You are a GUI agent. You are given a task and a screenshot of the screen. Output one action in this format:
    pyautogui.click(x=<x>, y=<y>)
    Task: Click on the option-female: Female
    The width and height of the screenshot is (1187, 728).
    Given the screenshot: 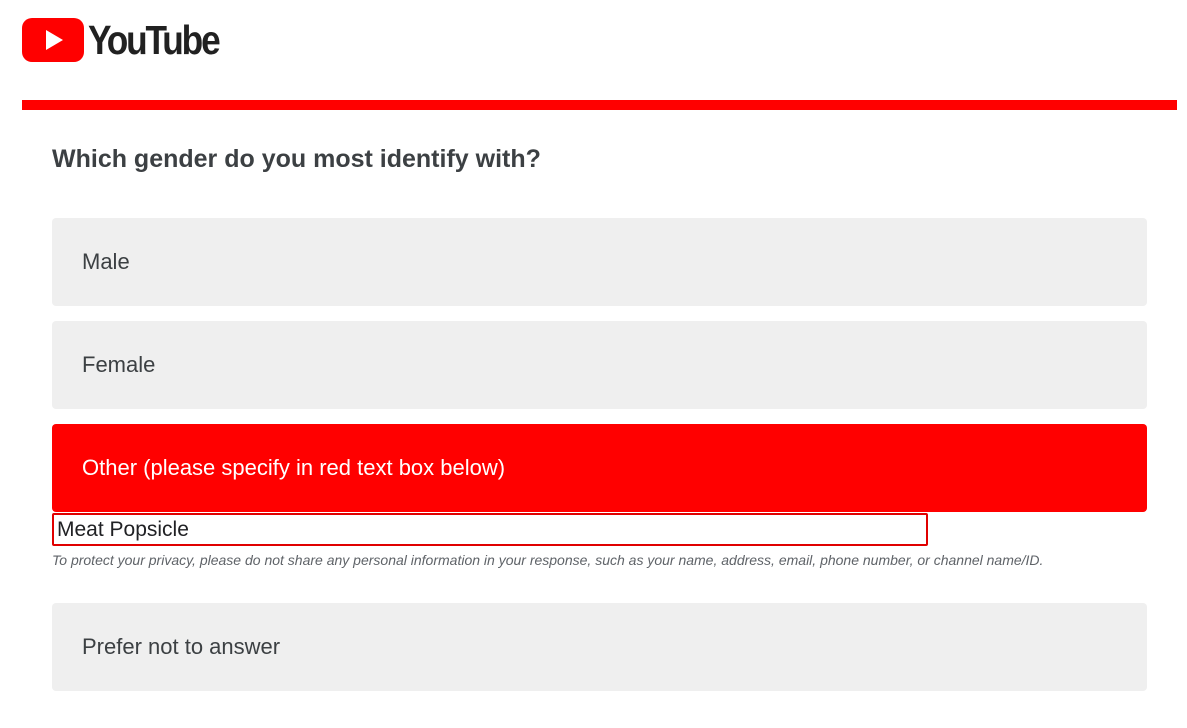 What is the action you would take?
    pyautogui.click(x=599, y=365)
    